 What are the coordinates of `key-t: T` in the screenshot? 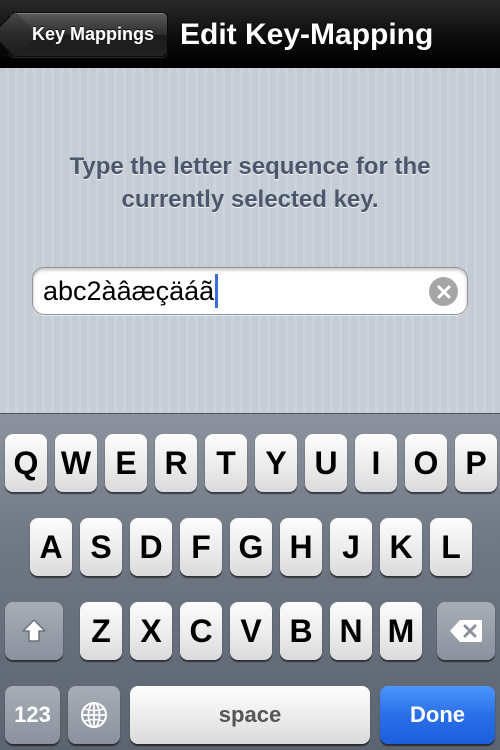 It's located at (226, 463).